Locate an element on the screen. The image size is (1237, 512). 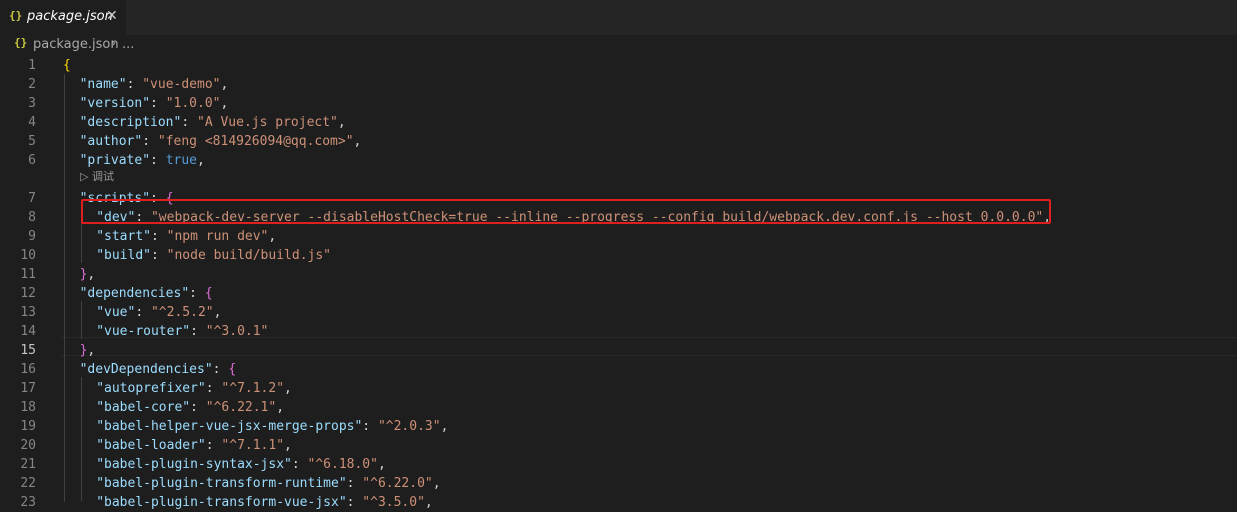
line-number: 3 is located at coordinates (32, 103).